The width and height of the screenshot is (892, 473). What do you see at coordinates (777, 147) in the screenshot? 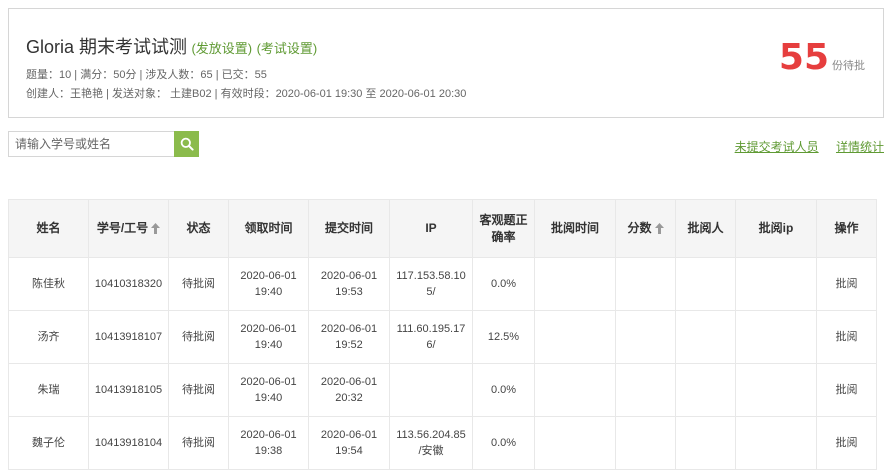
I see `not-submitted-link: 未提交考试人员` at bounding box center [777, 147].